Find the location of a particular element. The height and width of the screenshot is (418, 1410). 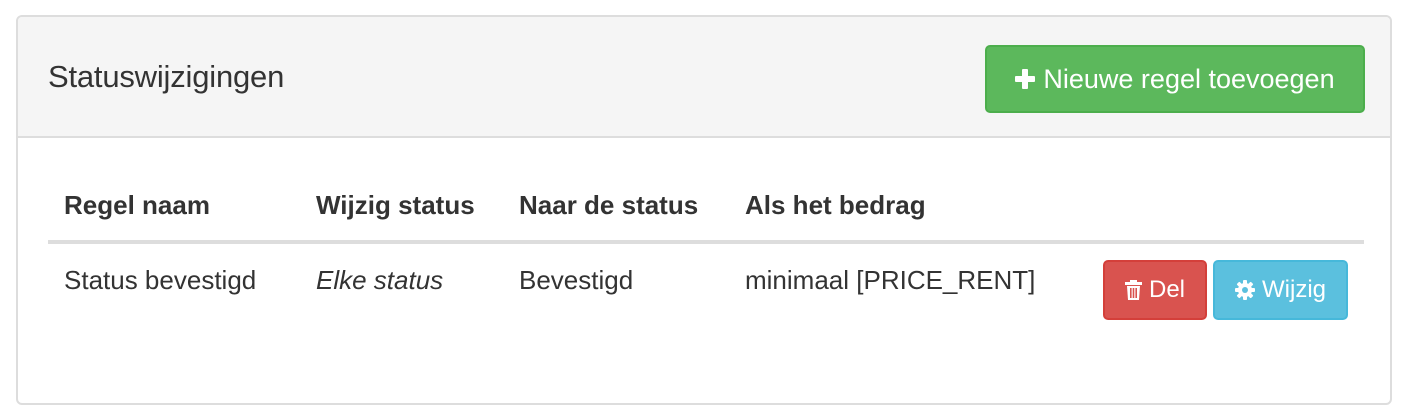

cell-to-status: Bevestigd is located at coordinates (576, 280).